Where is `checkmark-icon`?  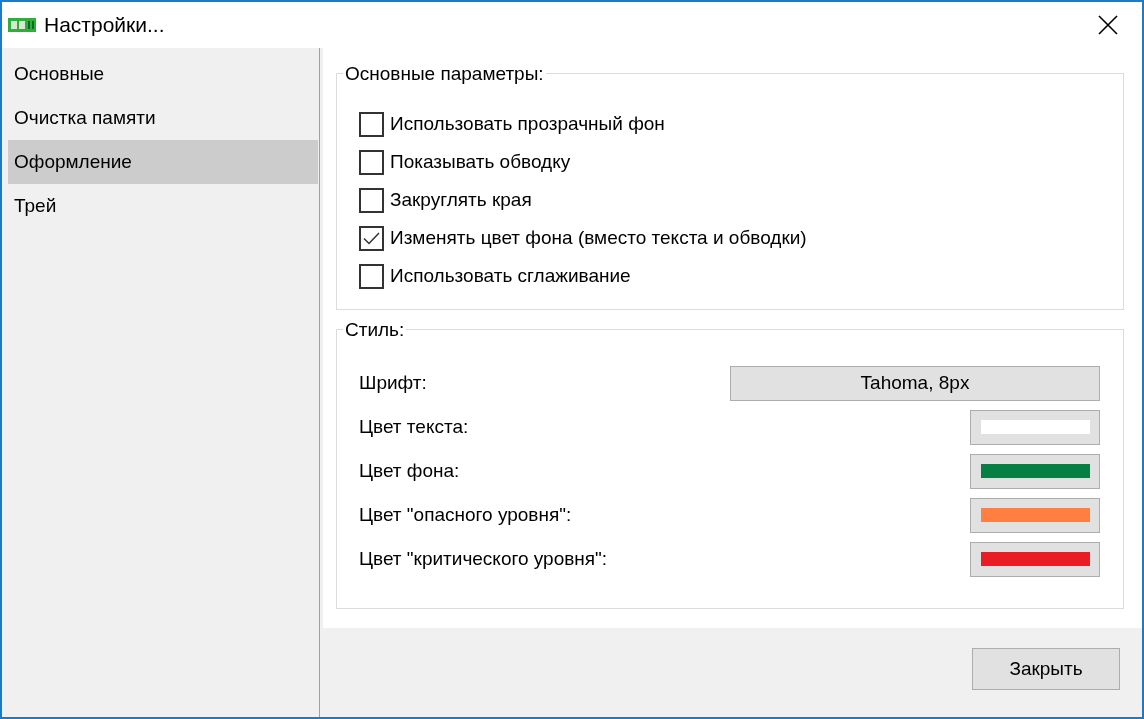
checkmark-icon is located at coordinates (371, 238).